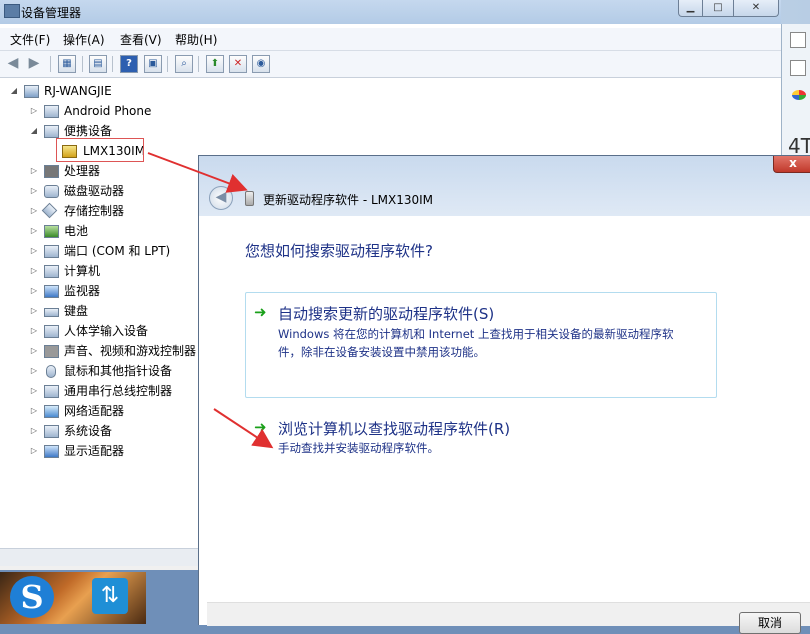  I want to click on highlight-box, so click(100, 150).